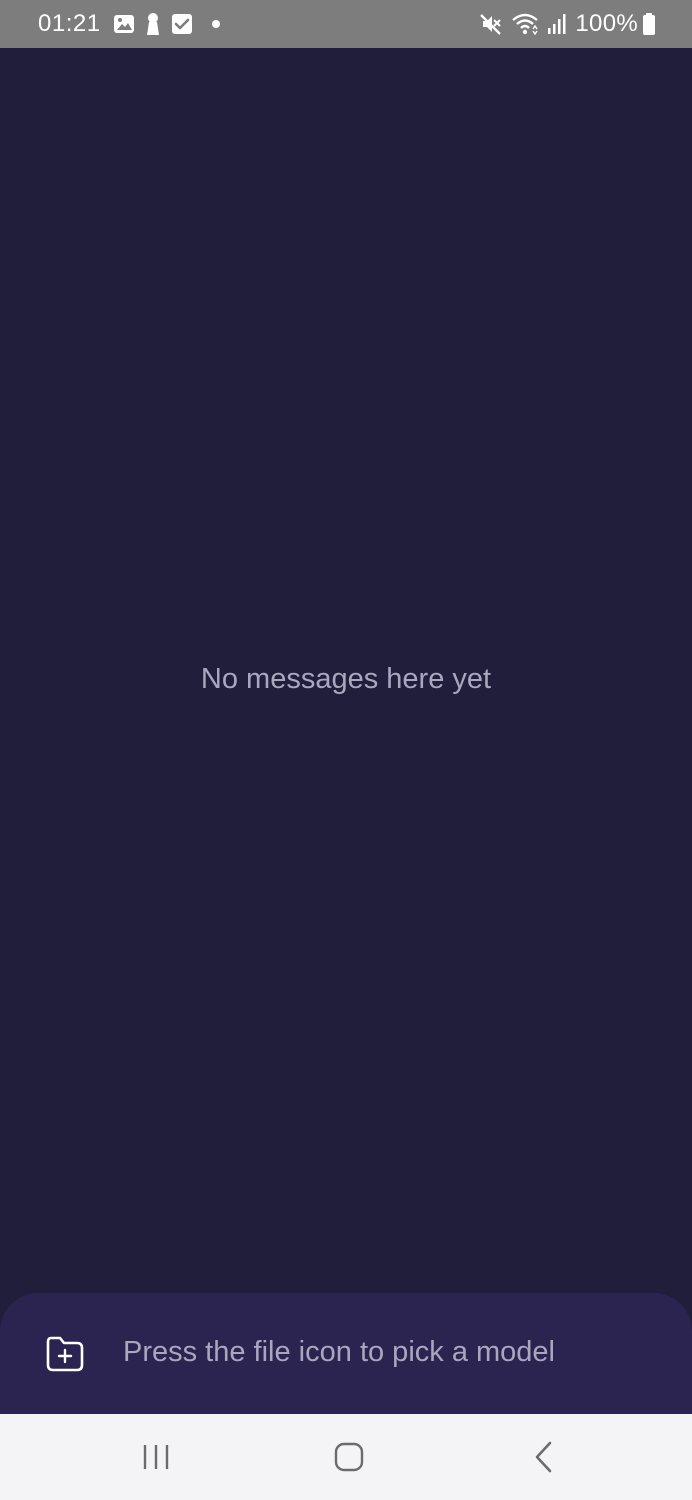 This screenshot has width=692, height=1500. Describe the element at coordinates (124, 24) in the screenshot. I see `image-icon` at that location.